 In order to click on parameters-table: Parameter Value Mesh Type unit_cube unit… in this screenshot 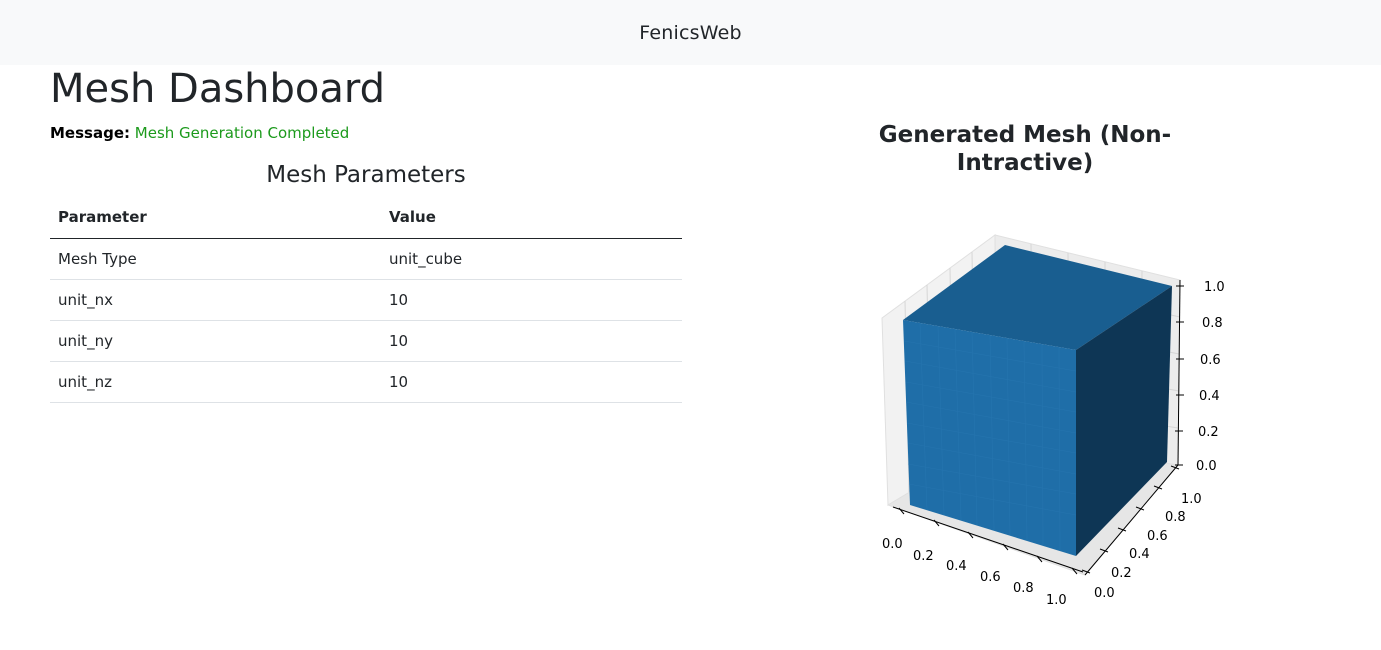, I will do `click(366, 299)`.